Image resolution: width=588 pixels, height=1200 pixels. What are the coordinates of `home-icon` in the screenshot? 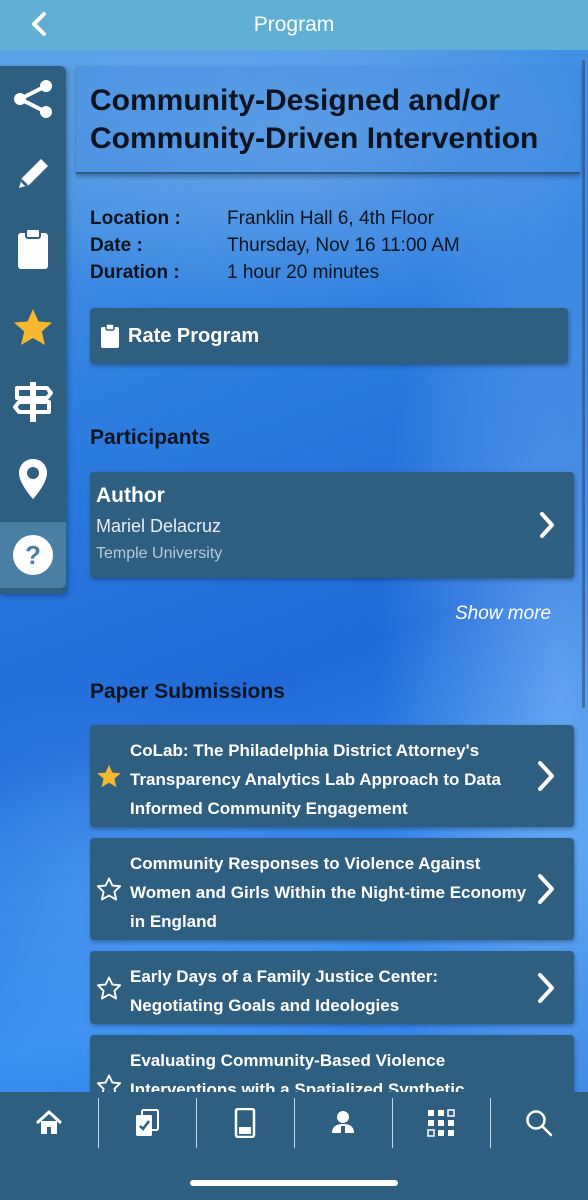 It's located at (49, 1122).